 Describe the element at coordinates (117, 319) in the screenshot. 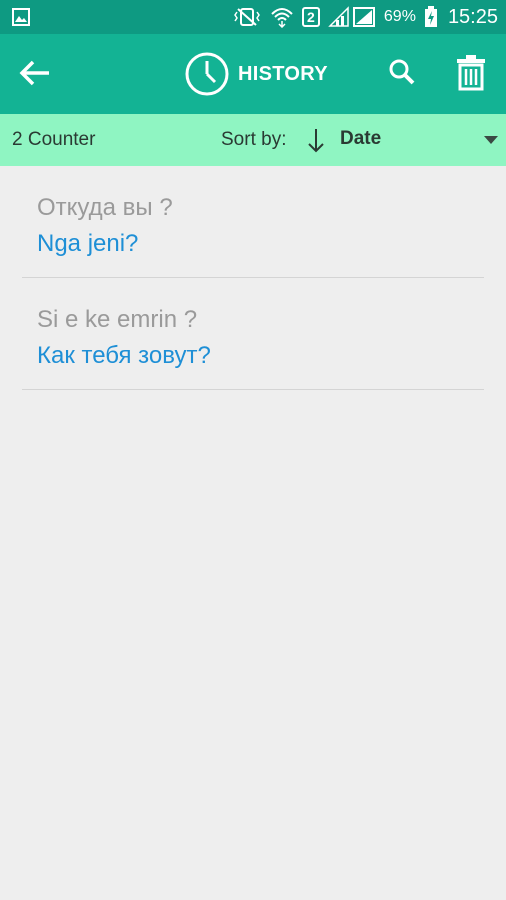

I see `source-text: Si e ke emrin ?` at that location.